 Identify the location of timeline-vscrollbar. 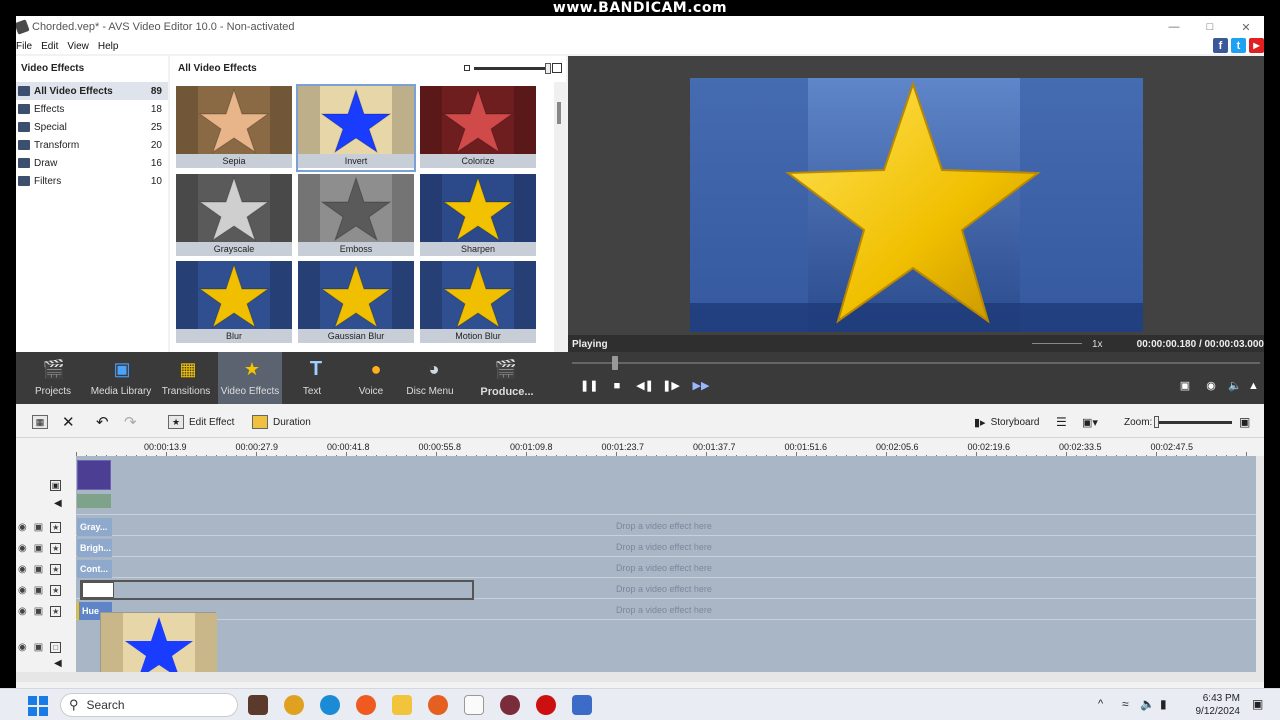
(1260, 569).